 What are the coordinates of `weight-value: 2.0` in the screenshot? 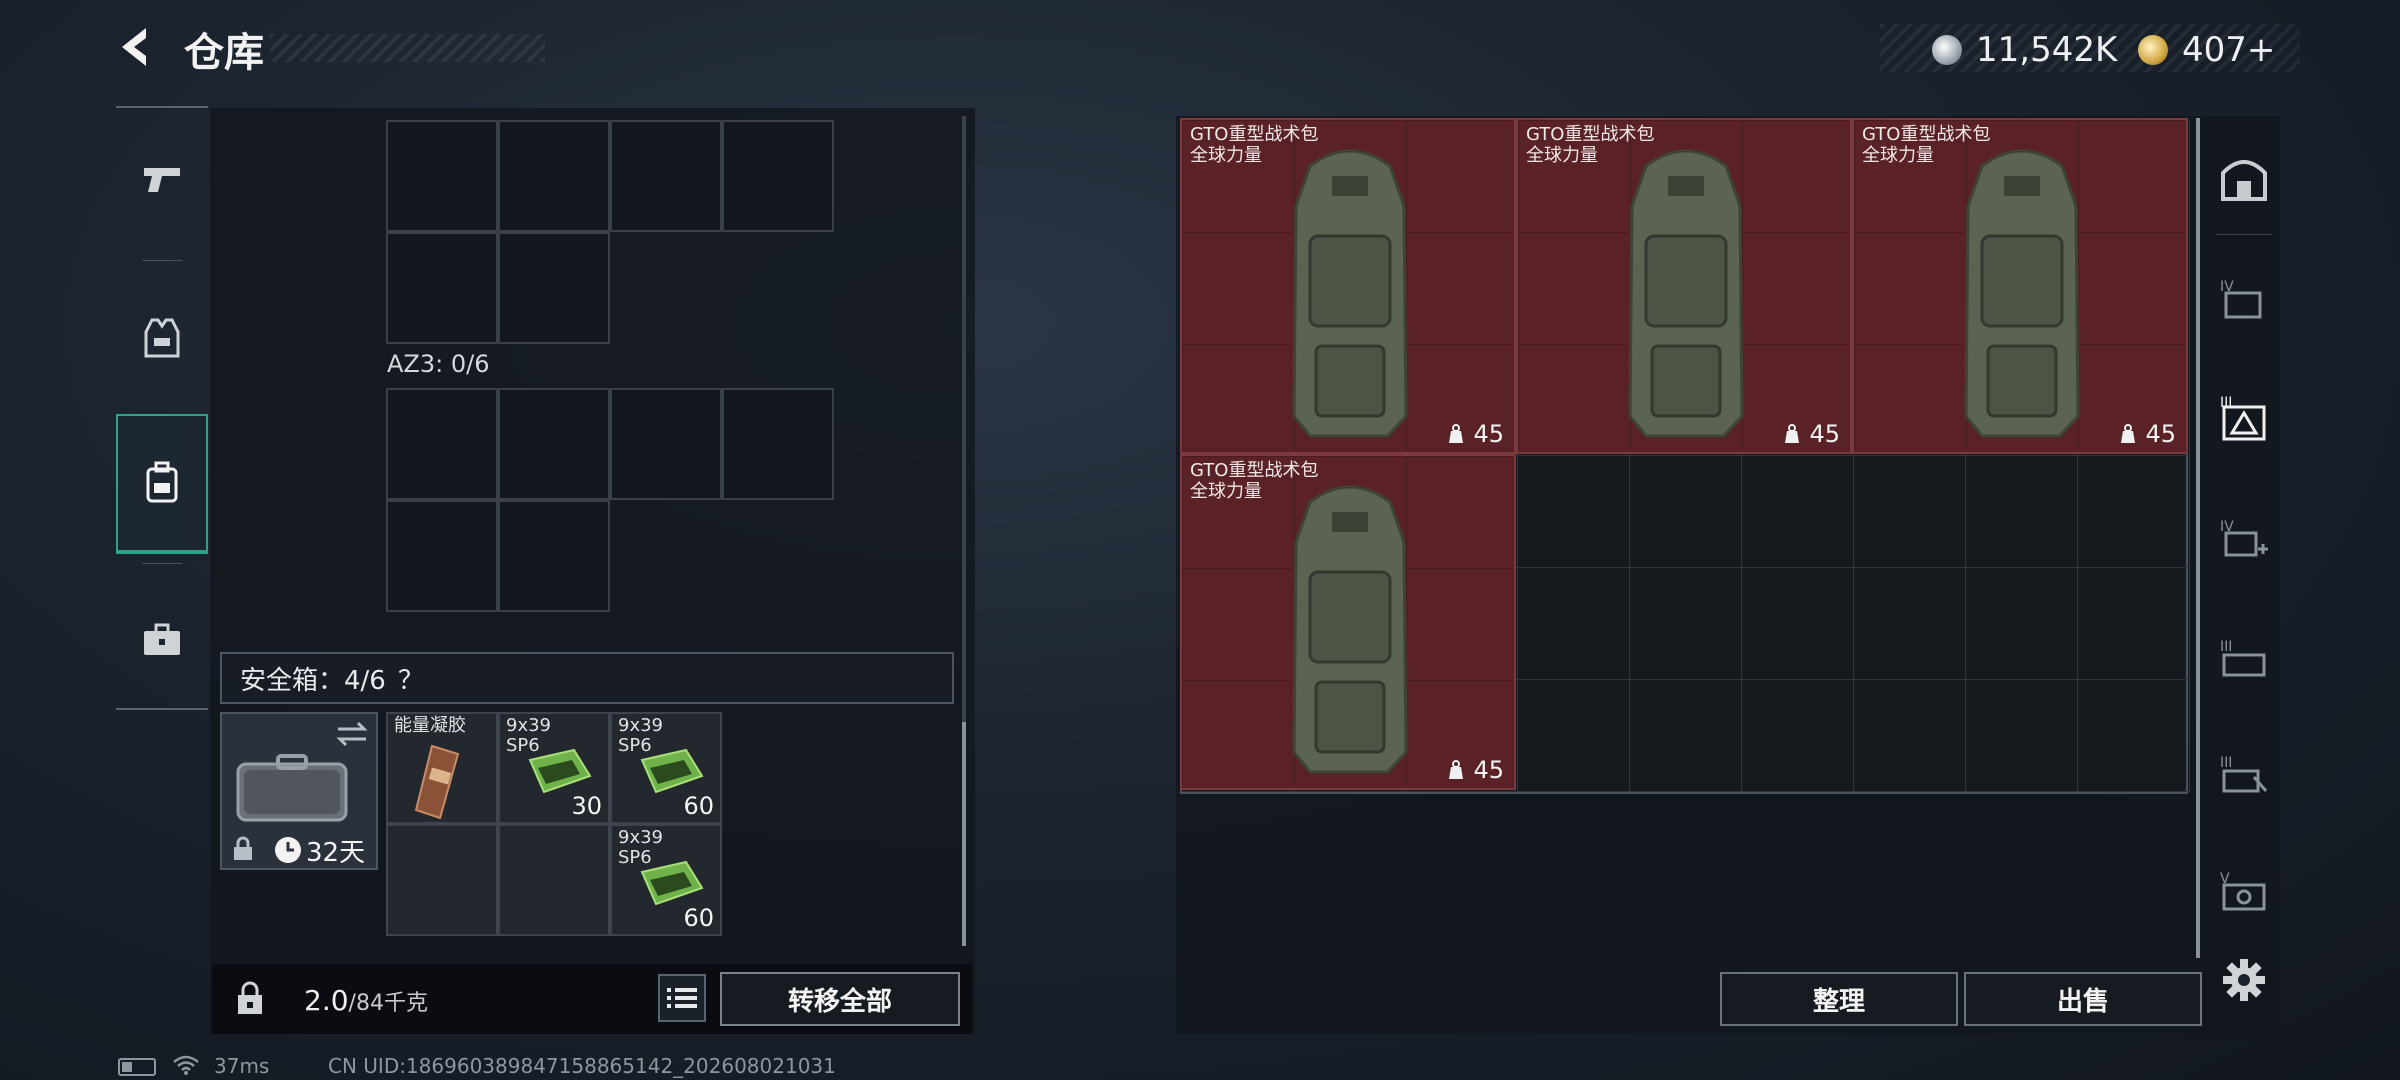 It's located at (326, 1000).